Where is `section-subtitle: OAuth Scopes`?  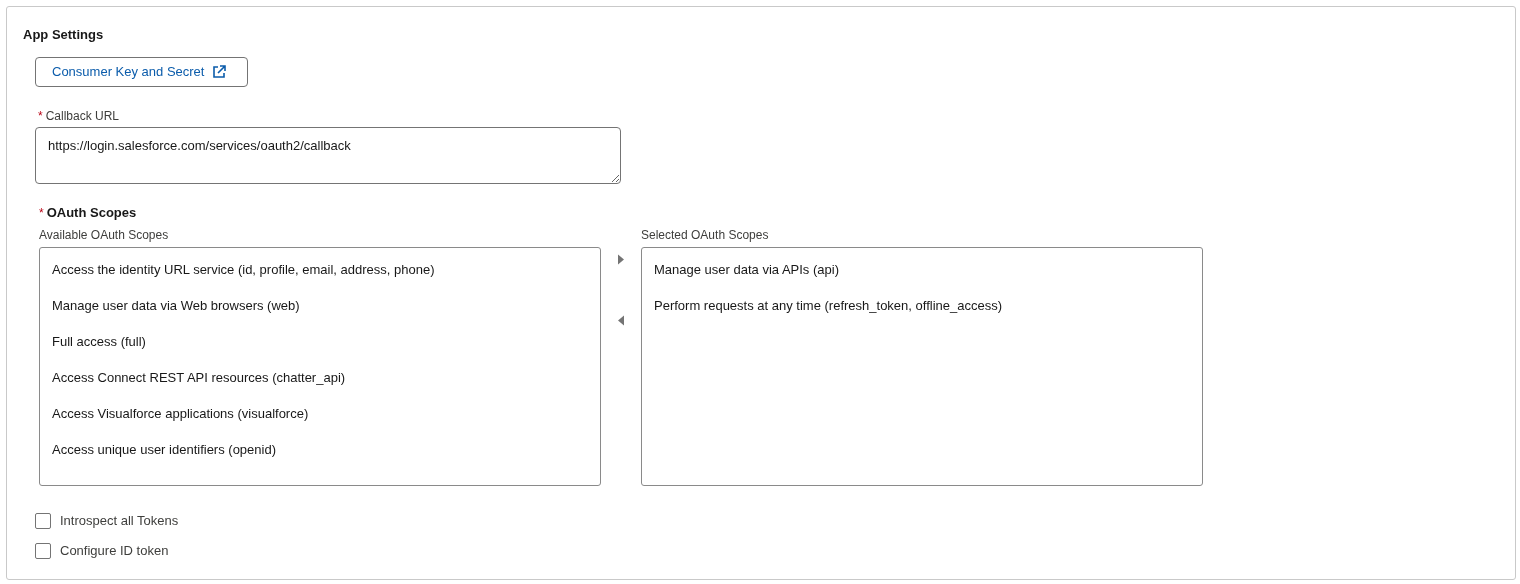
section-subtitle: OAuth Scopes is located at coordinates (91, 213).